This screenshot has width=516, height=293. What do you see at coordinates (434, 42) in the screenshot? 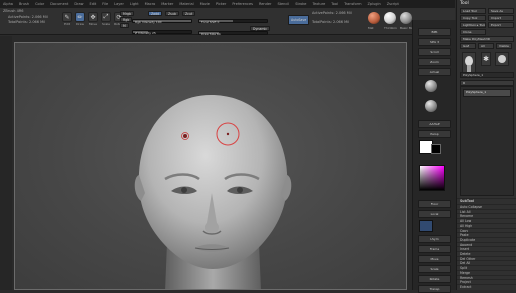
I see `shelf-button-spix-3: SPix 3` at bounding box center [434, 42].